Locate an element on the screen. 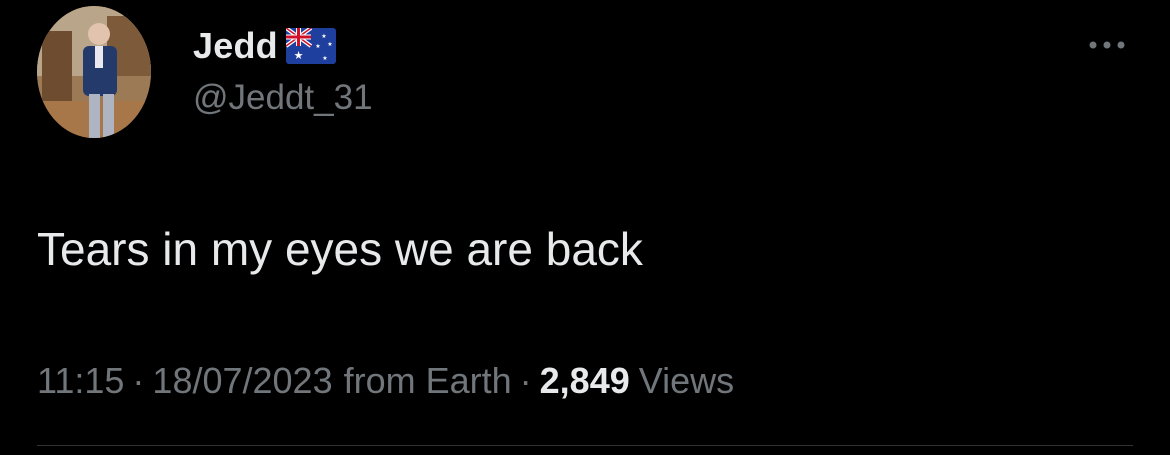  more-horizontal-icon is located at coordinates (1107, 45).